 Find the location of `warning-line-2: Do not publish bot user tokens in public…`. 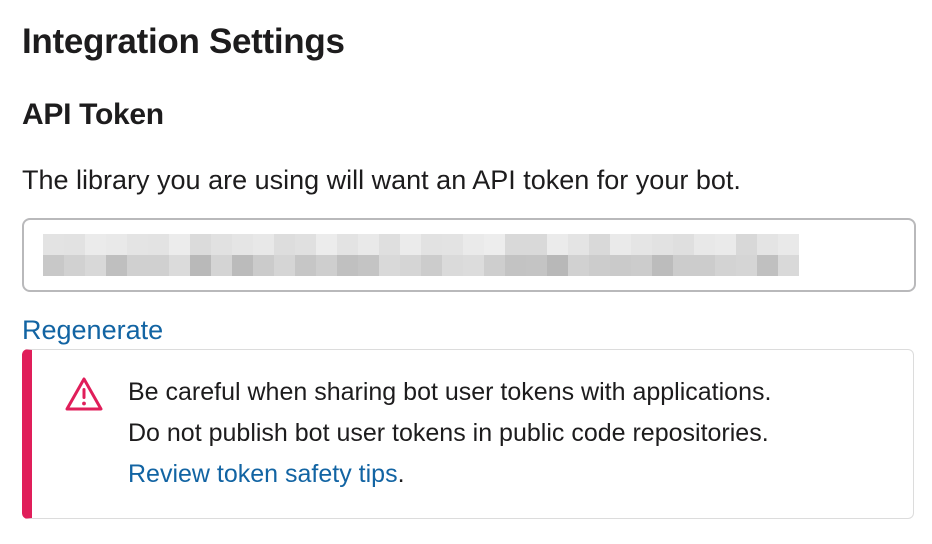

warning-line-2: Do not publish bot user tokens in public… is located at coordinates (448, 433).